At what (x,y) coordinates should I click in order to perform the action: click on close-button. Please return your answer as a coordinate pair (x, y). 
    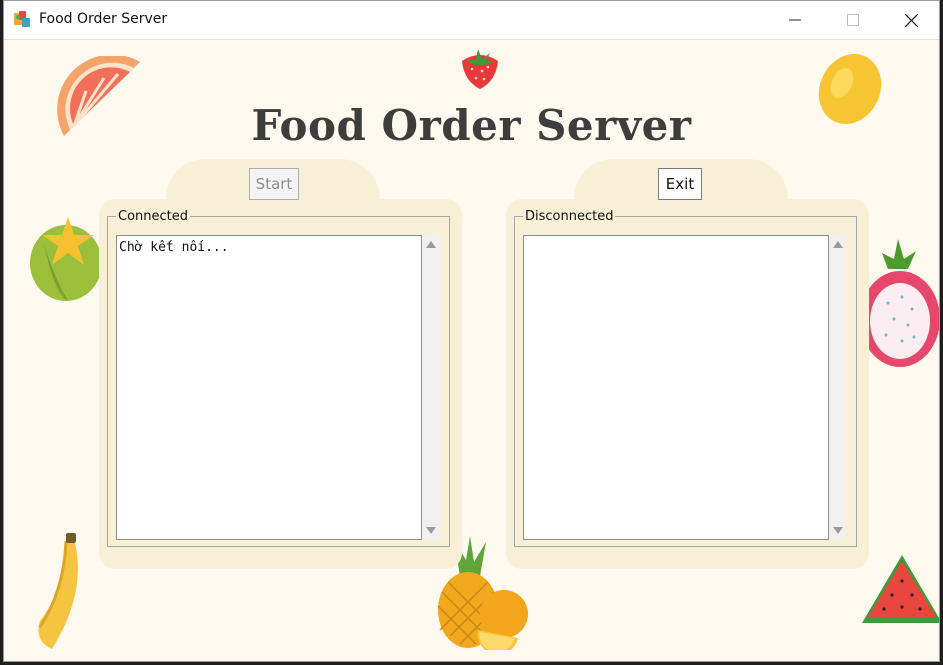
    Looking at the image, I should click on (910, 20).